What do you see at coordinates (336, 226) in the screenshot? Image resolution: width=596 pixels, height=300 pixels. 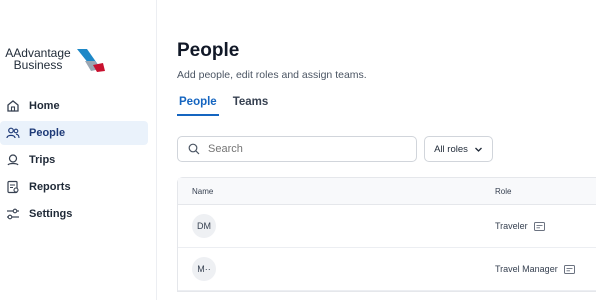 I see `name-cell: DM` at bounding box center [336, 226].